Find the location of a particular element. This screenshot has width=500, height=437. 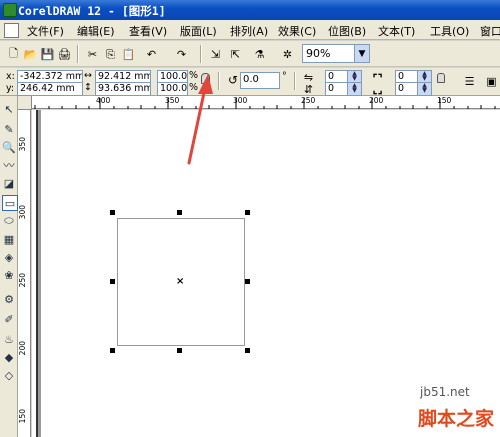

selection-handle-bottom-right is located at coordinates (247, 350).